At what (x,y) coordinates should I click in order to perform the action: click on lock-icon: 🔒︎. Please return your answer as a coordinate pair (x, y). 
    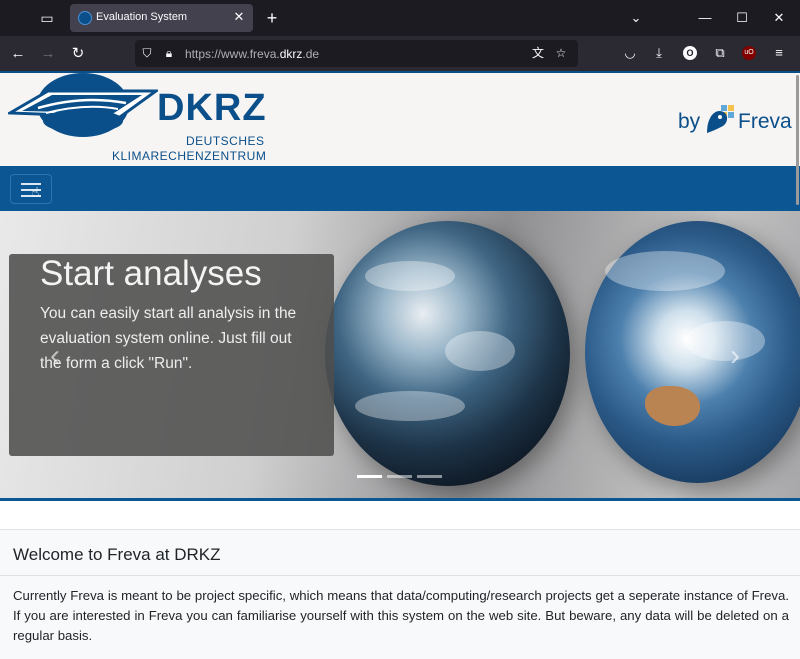
    Looking at the image, I should click on (169, 53).